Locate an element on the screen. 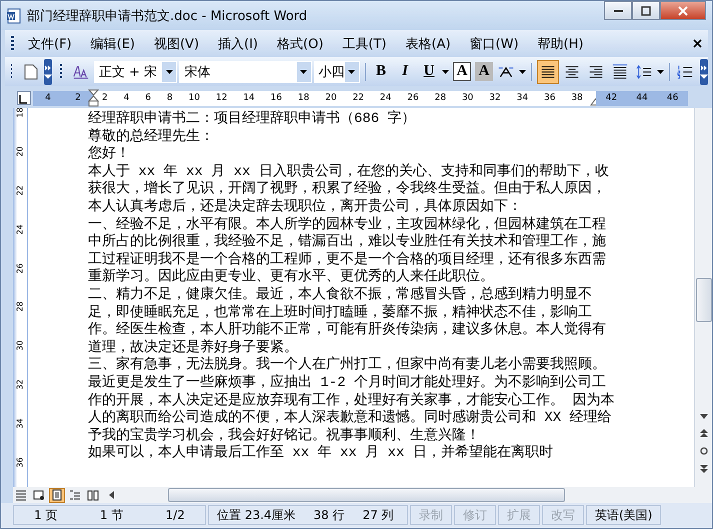 The image size is (713, 529). web-layout-view-button is located at coordinates (39, 495).